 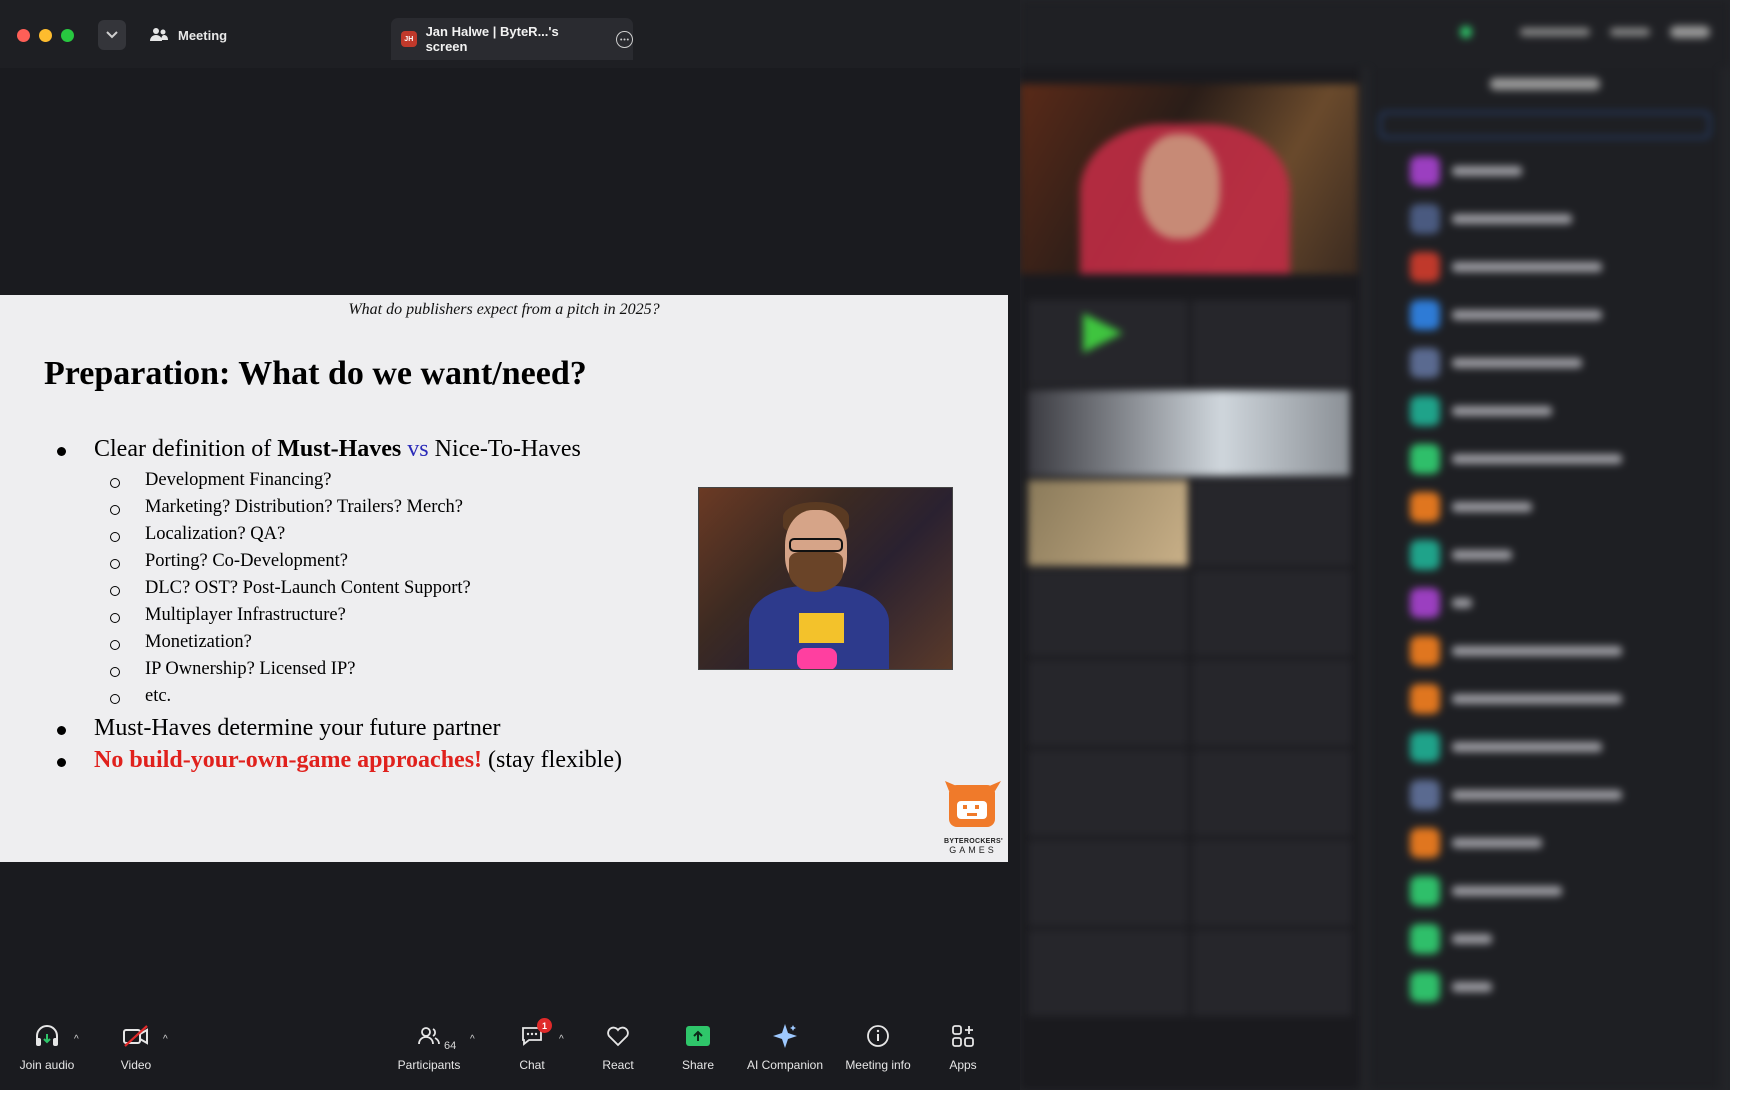 What do you see at coordinates (492, 39) in the screenshot?
I see `tab-shared-screen-label: Jan Halwe | ByteR...'s screen` at bounding box center [492, 39].